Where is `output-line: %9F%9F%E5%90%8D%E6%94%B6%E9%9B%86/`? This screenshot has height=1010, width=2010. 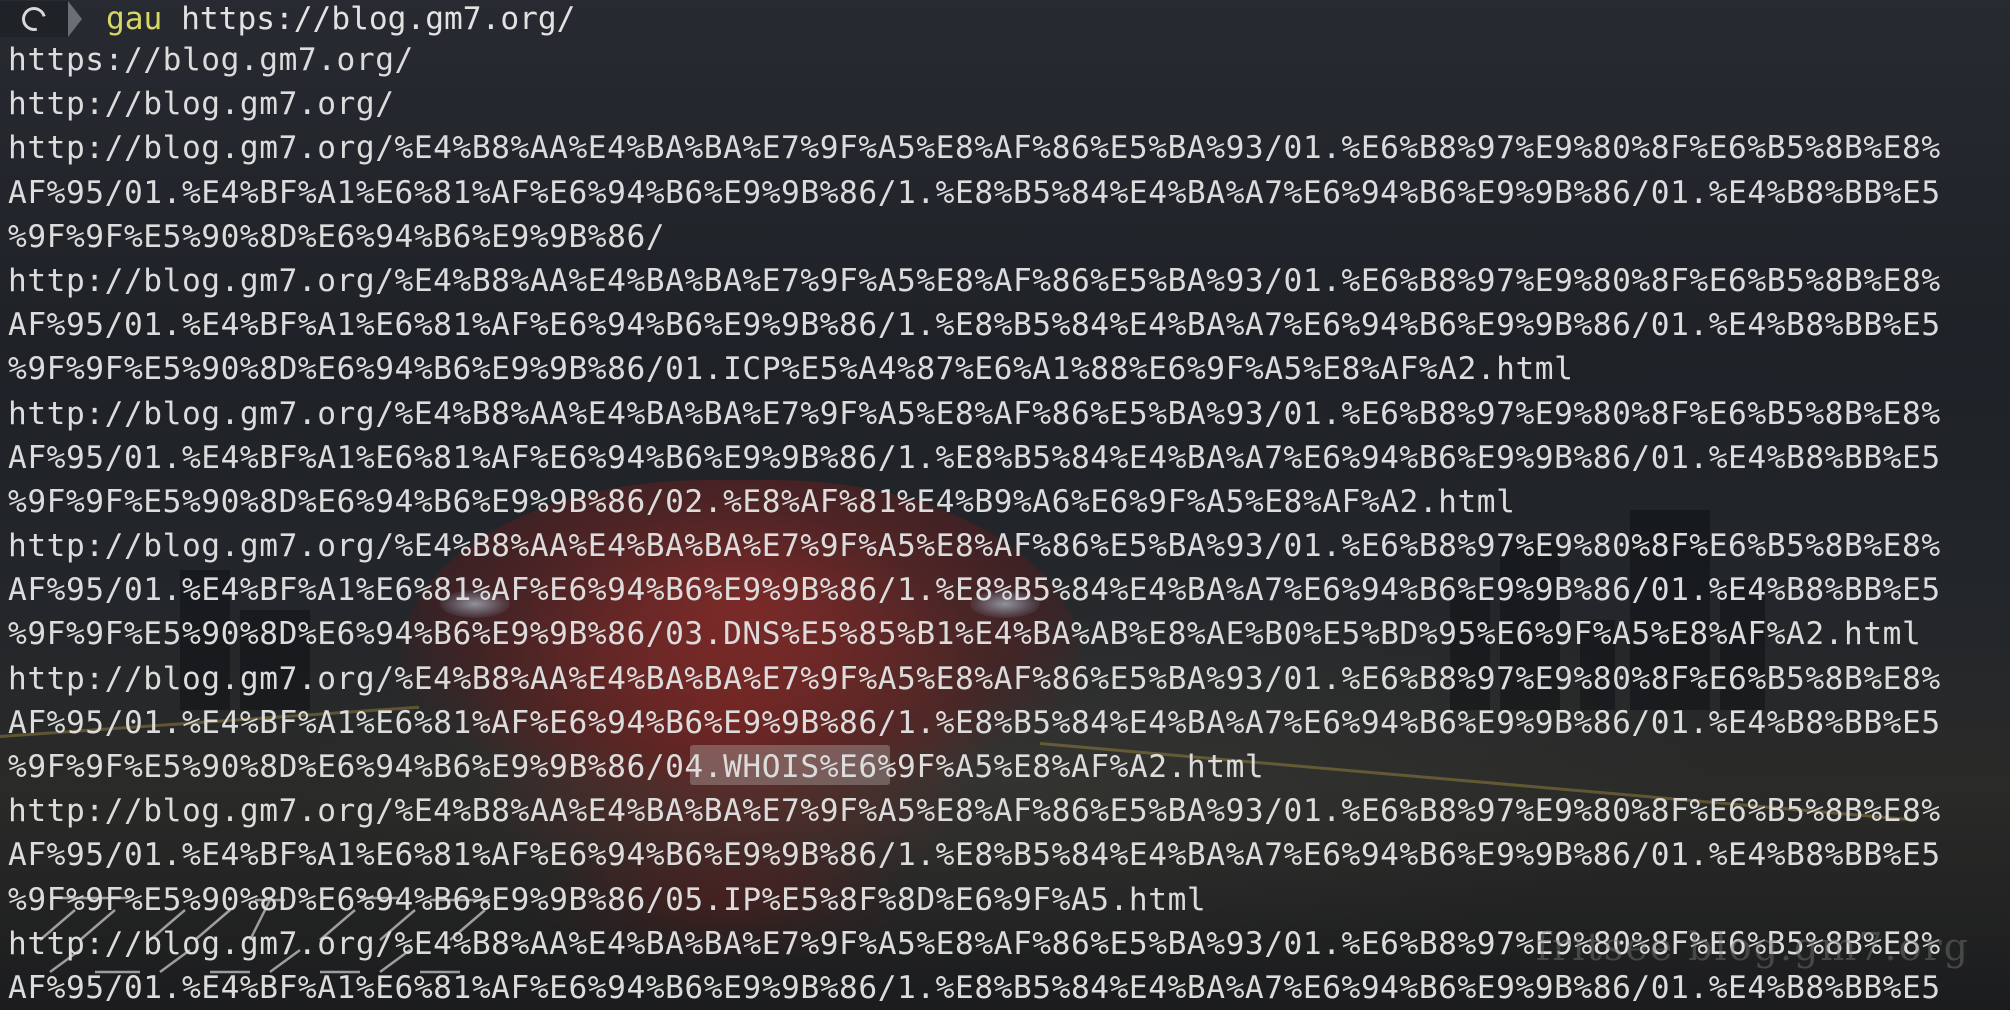
output-line: %9F%9F%E5%90%8D%E6%94%B6%E9%9B%86/ is located at coordinates (337, 236).